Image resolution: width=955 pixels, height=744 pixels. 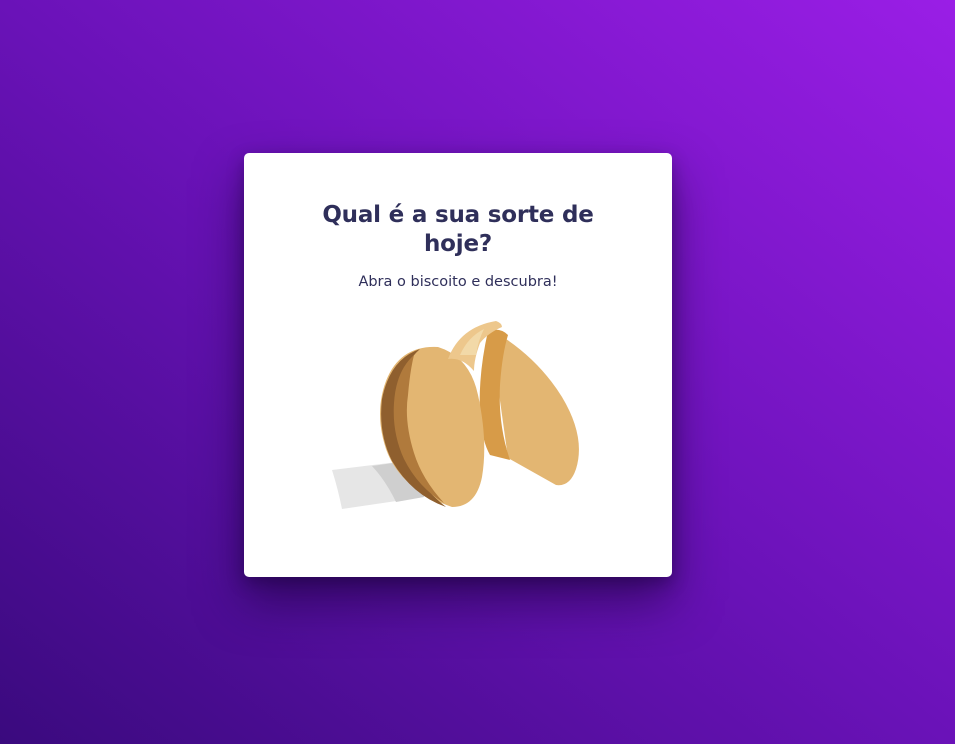 I want to click on fortune-cookie-button, so click(x=458, y=415).